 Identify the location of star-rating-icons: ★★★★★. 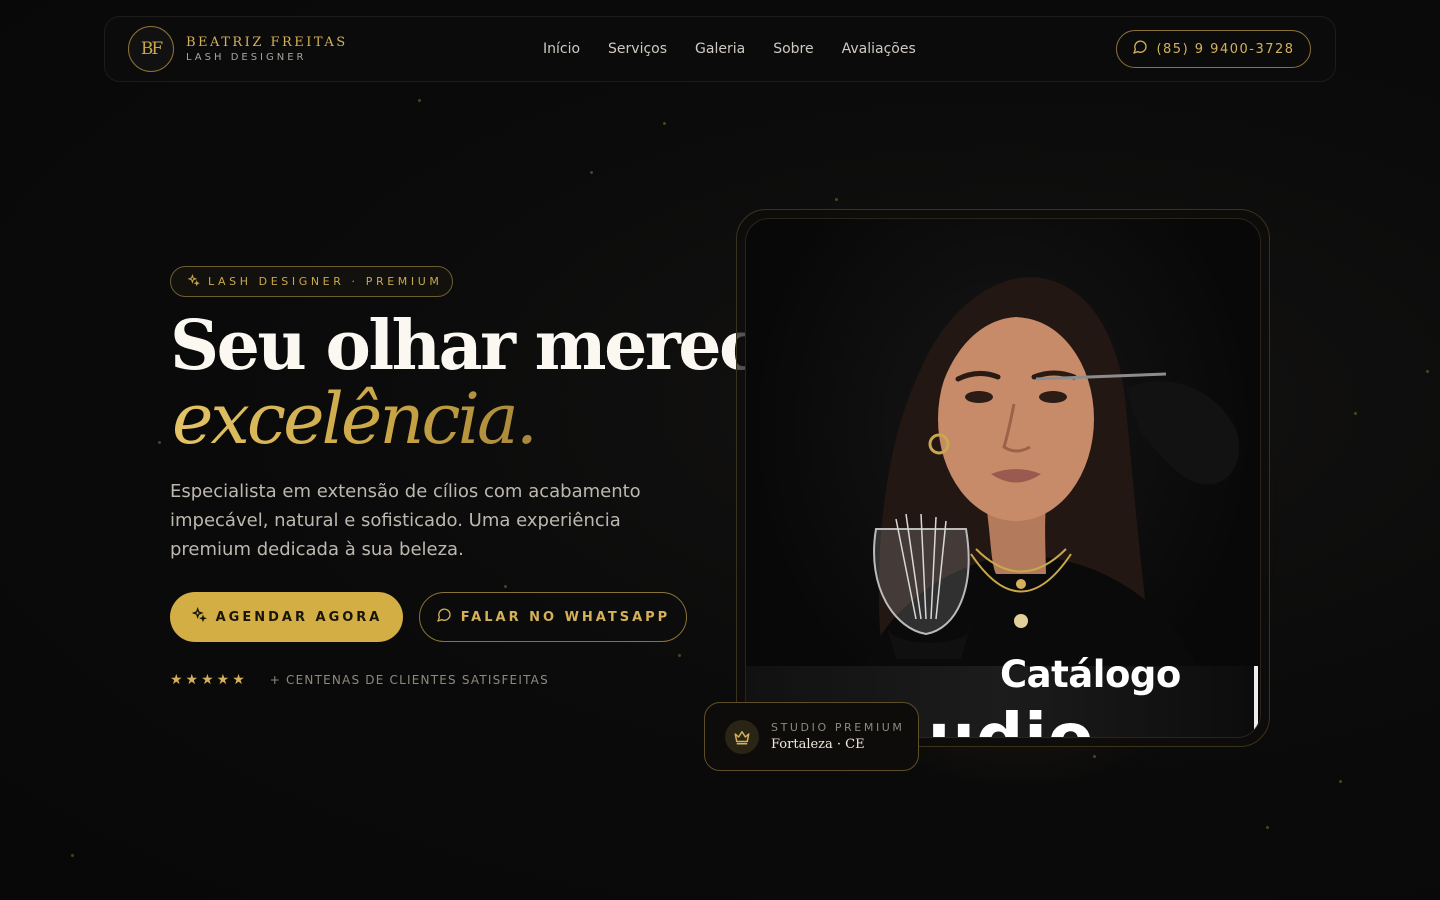
(209, 680).